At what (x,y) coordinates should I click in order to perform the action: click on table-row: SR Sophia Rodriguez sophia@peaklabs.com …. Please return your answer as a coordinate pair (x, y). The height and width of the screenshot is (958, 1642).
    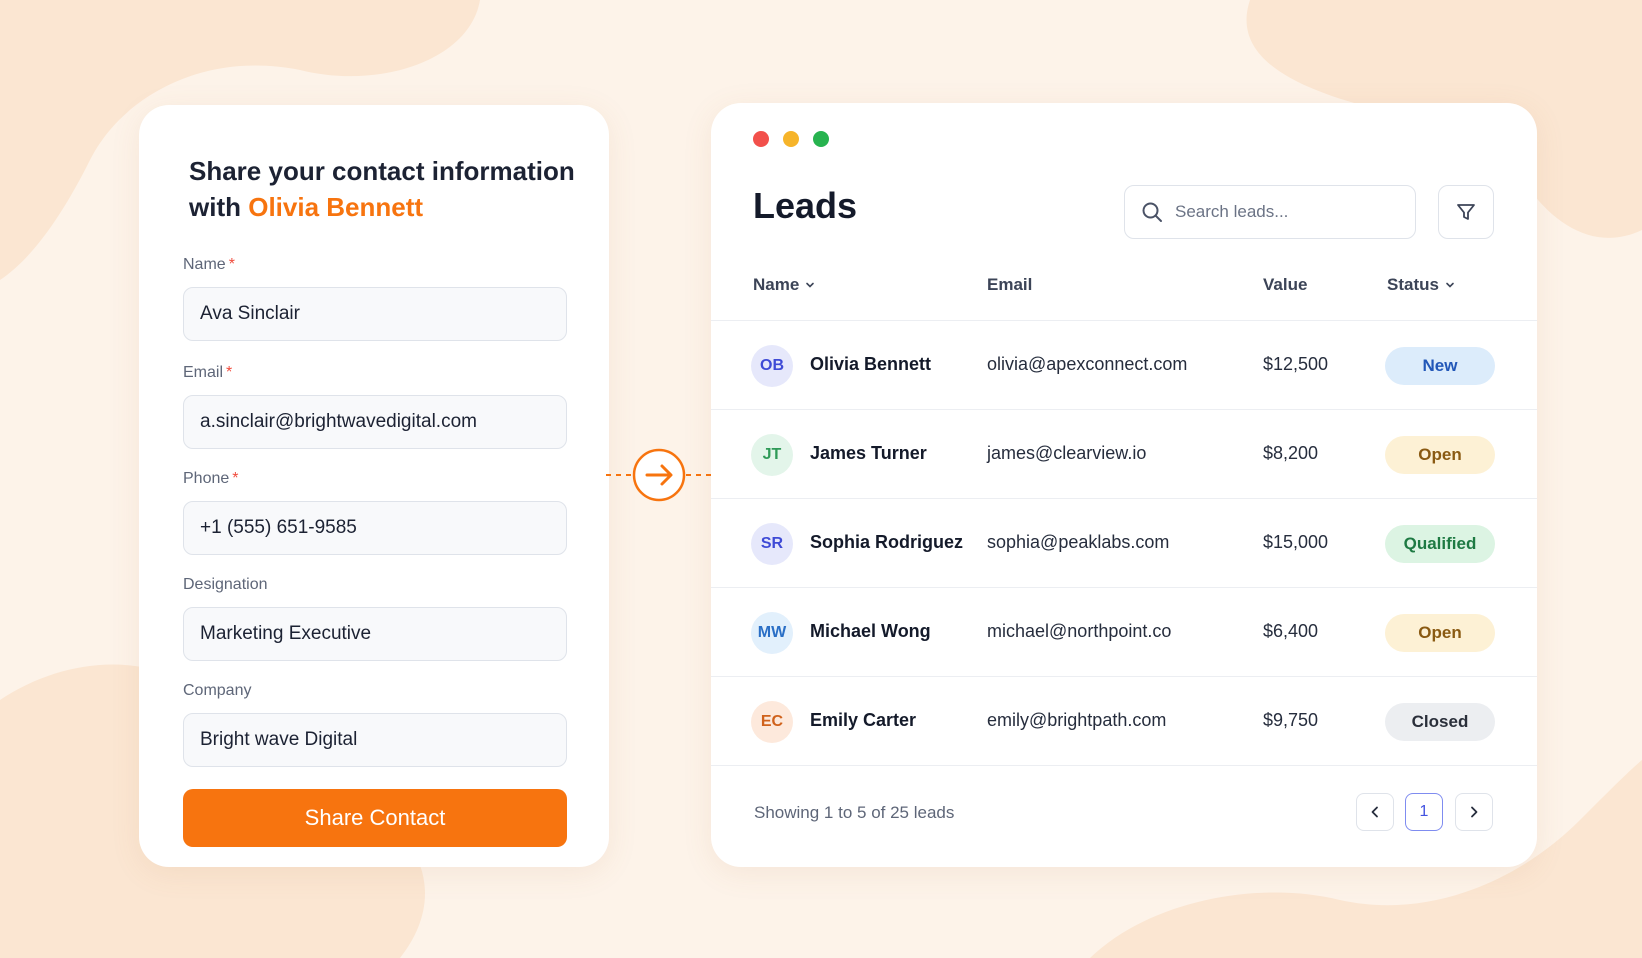
    Looking at the image, I should click on (1124, 543).